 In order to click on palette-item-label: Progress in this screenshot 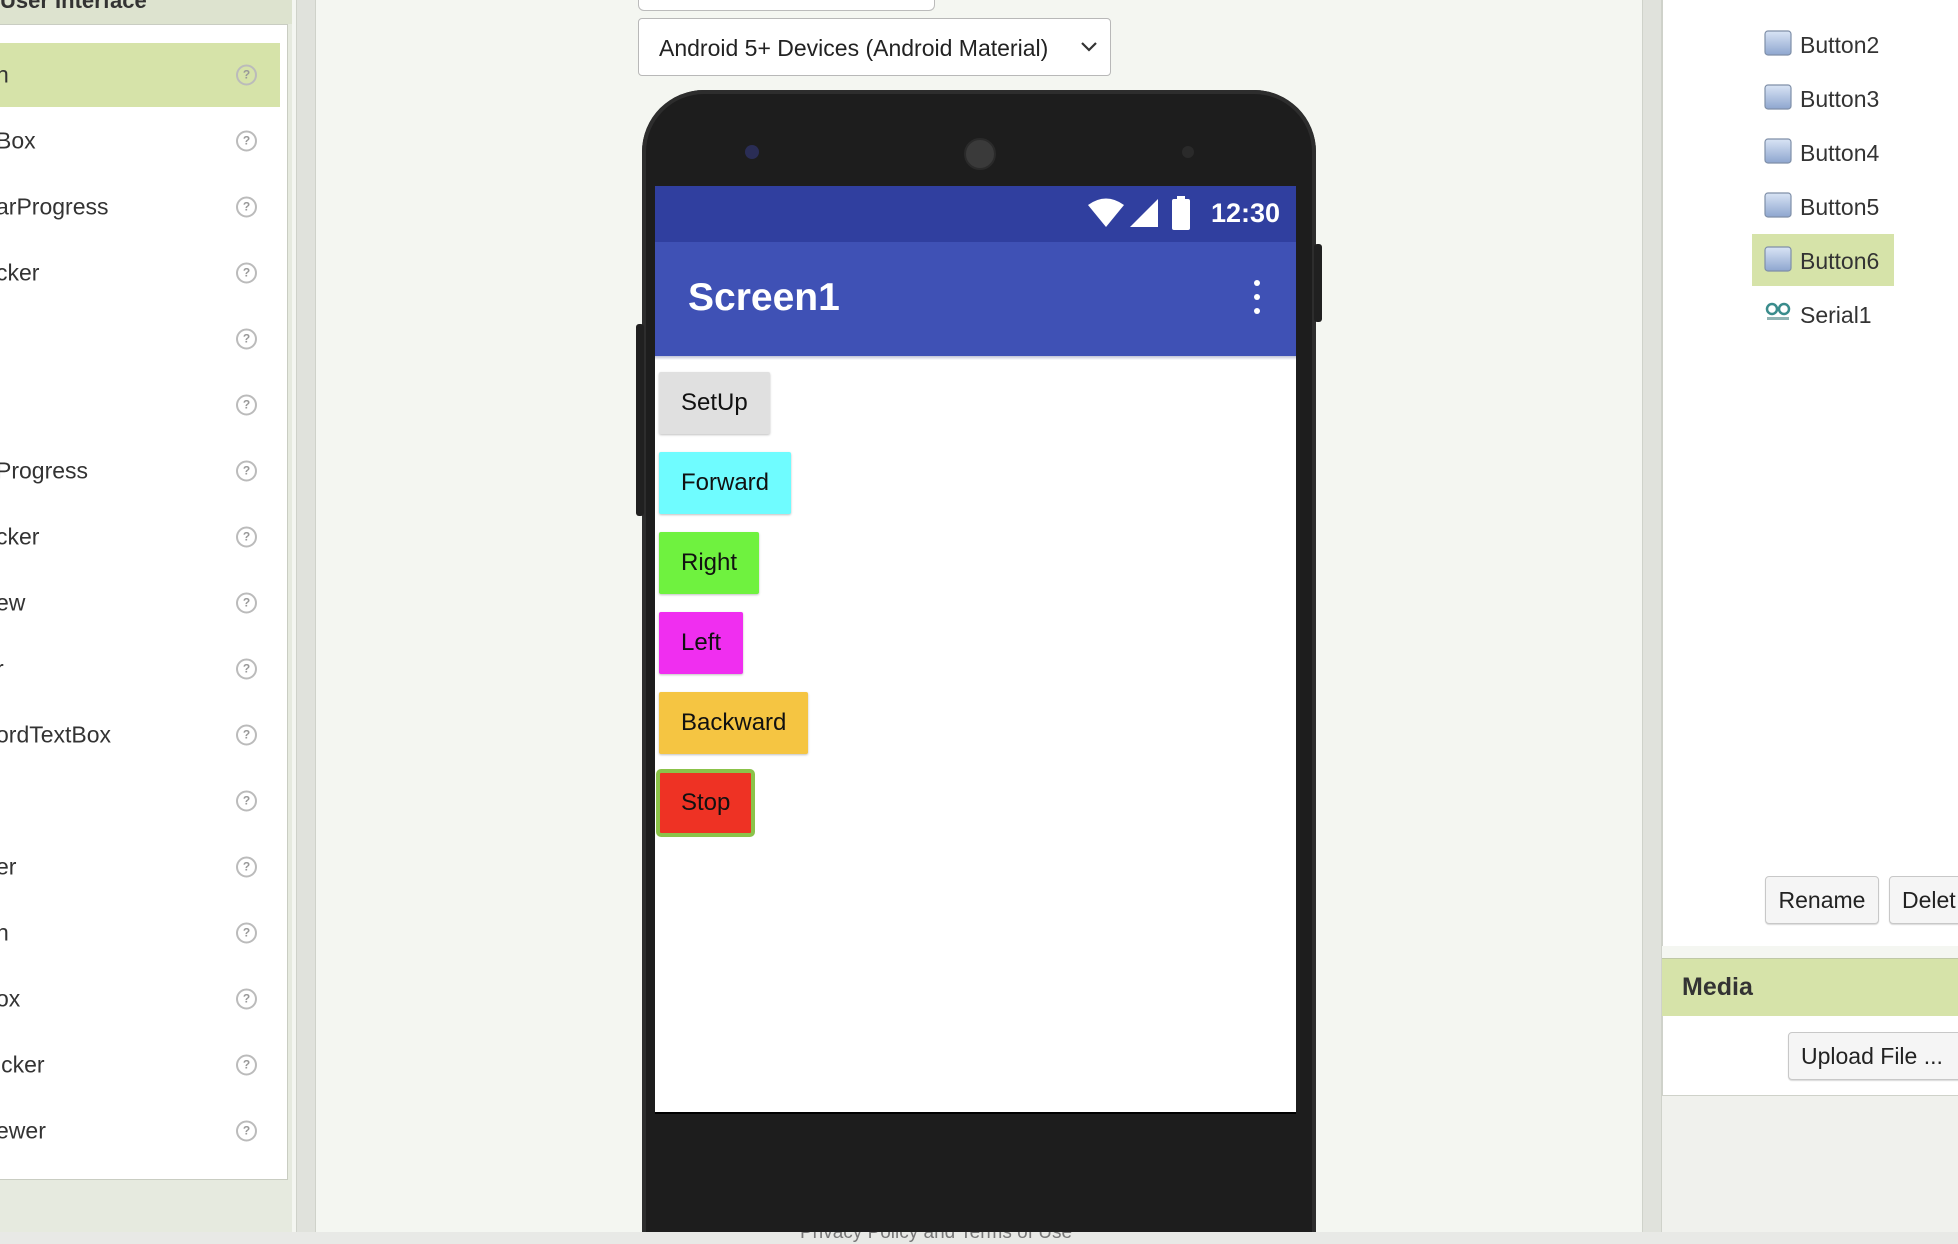, I will do `click(44, 470)`.